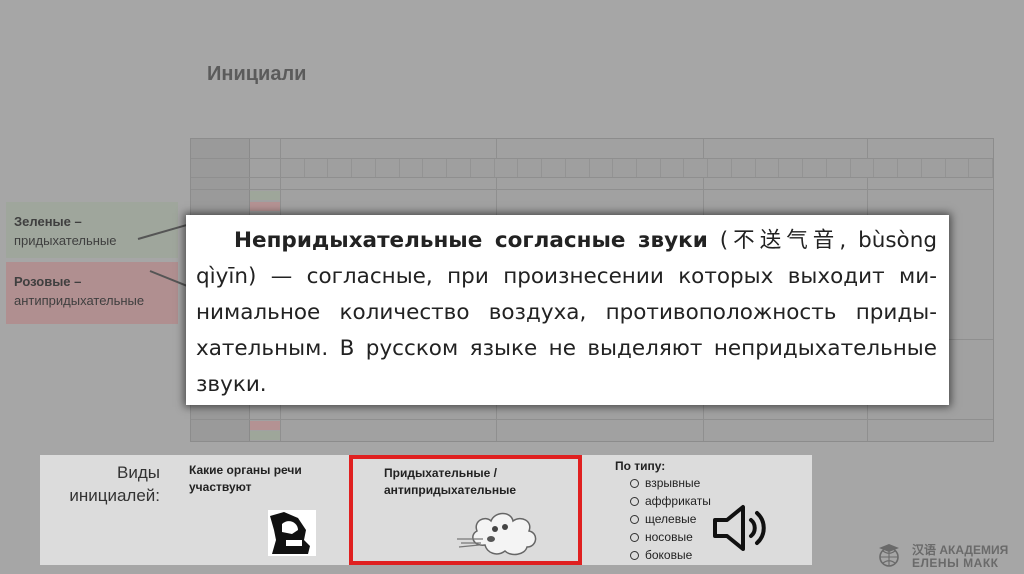  I want to click on list-item: аффрикаты, so click(670, 501).